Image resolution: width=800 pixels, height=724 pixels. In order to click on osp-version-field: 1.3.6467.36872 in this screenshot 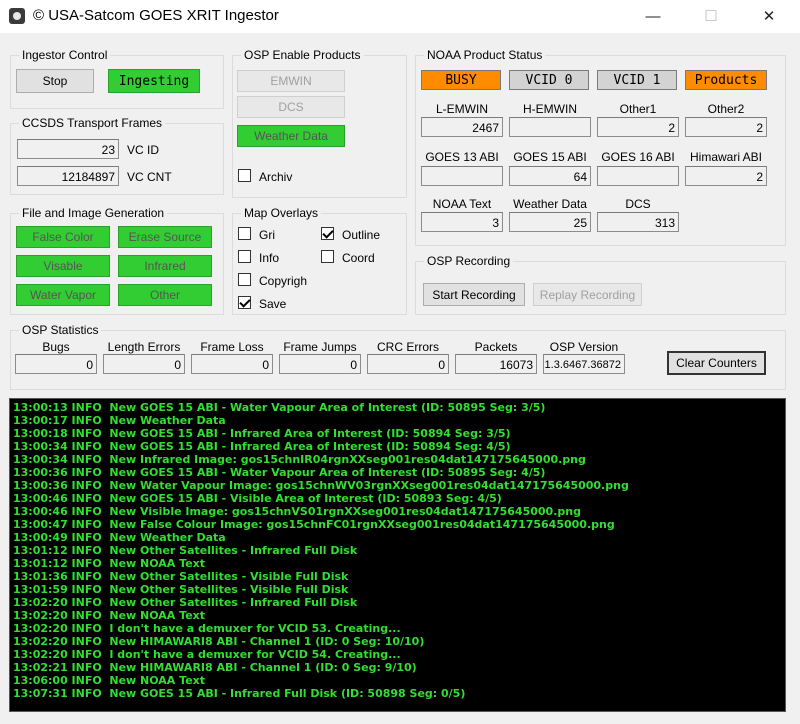, I will do `click(584, 364)`.